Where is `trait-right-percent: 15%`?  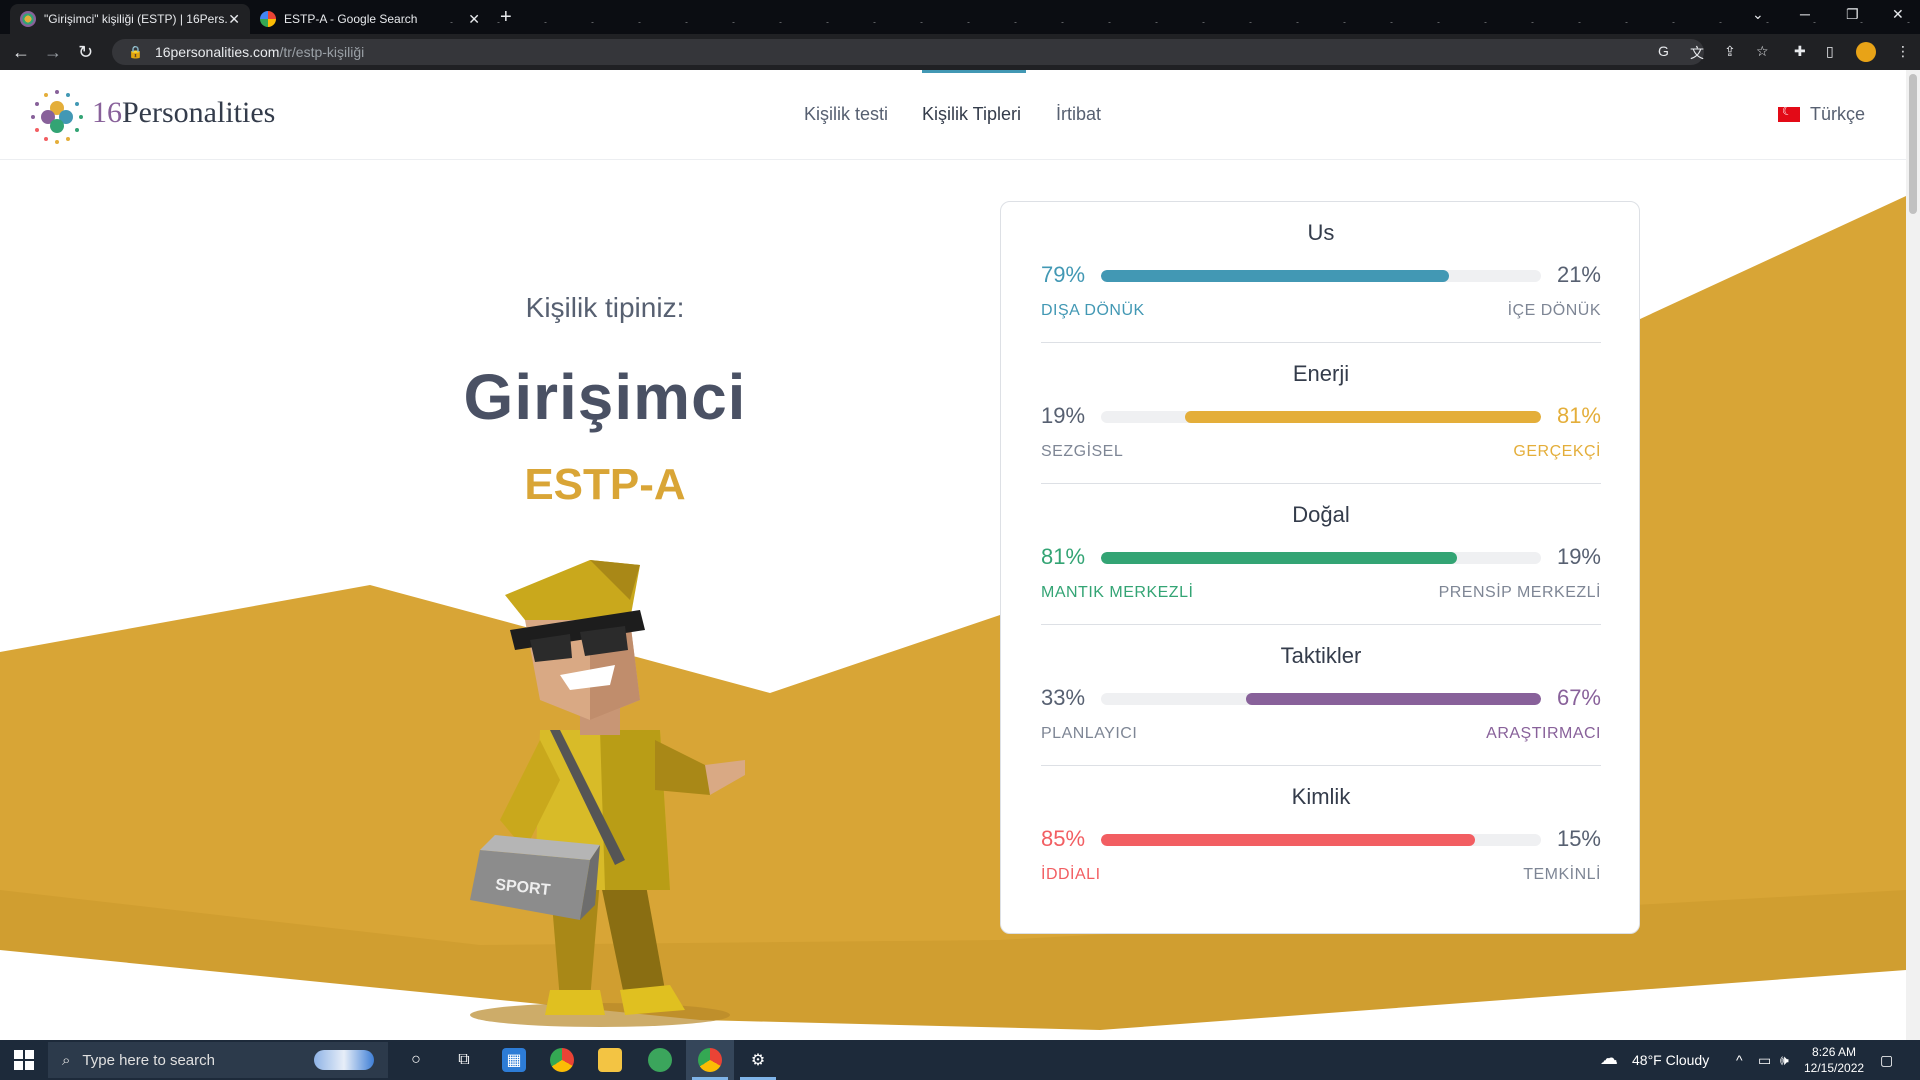
trait-right-percent: 15% is located at coordinates (1578, 838).